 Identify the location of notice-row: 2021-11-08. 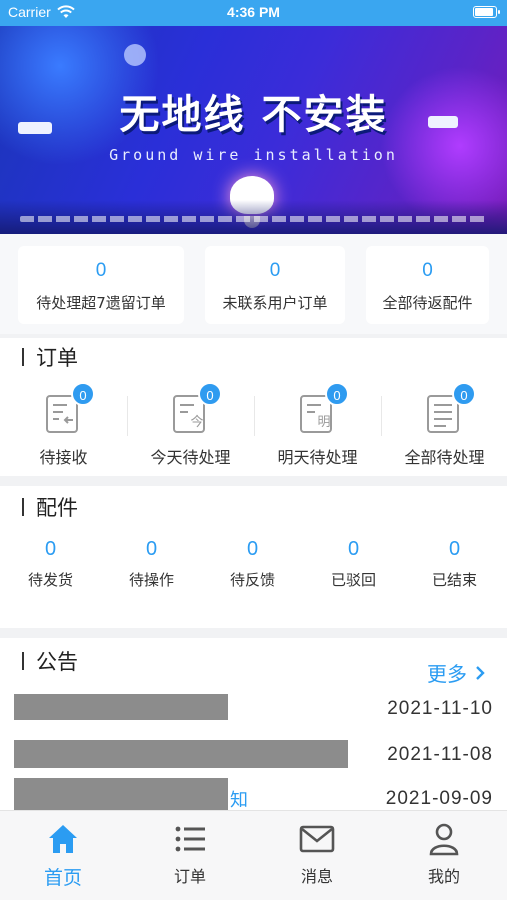
(253, 758).